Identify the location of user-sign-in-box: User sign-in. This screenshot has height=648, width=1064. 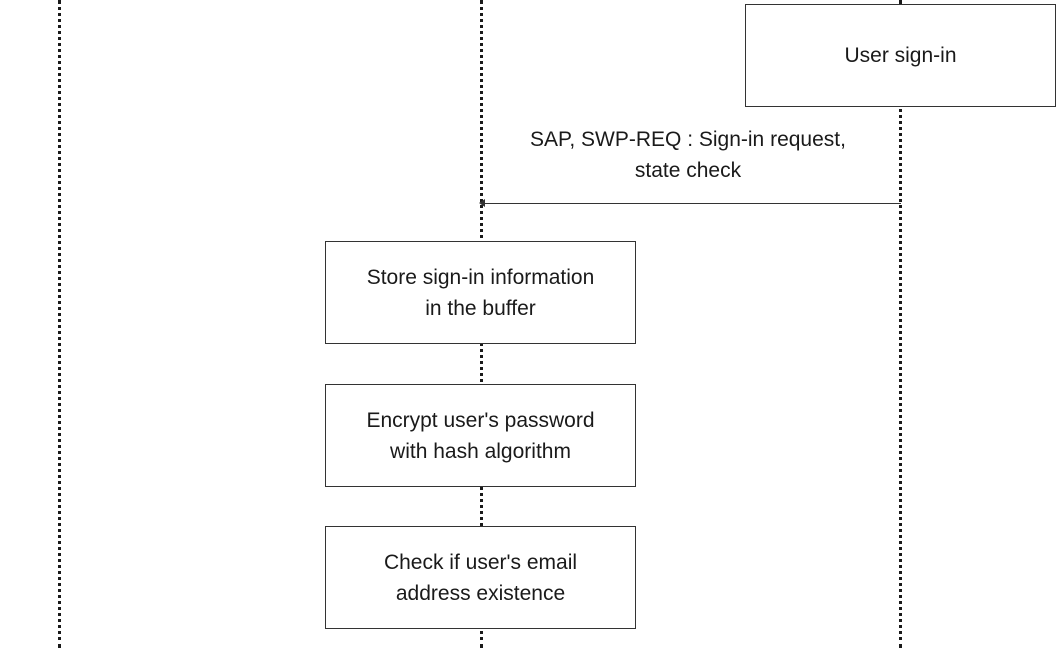
(900, 55).